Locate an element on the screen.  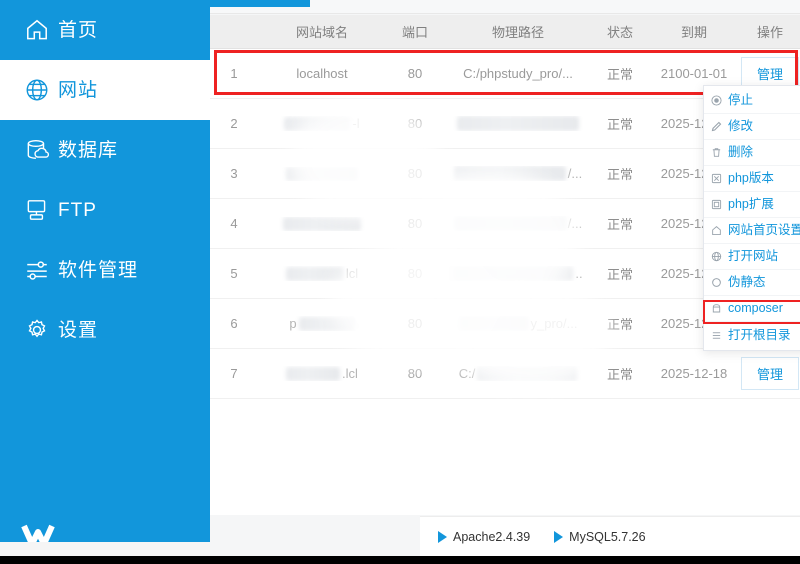
sidebar-item-label: 网站 is located at coordinates (78, 90).